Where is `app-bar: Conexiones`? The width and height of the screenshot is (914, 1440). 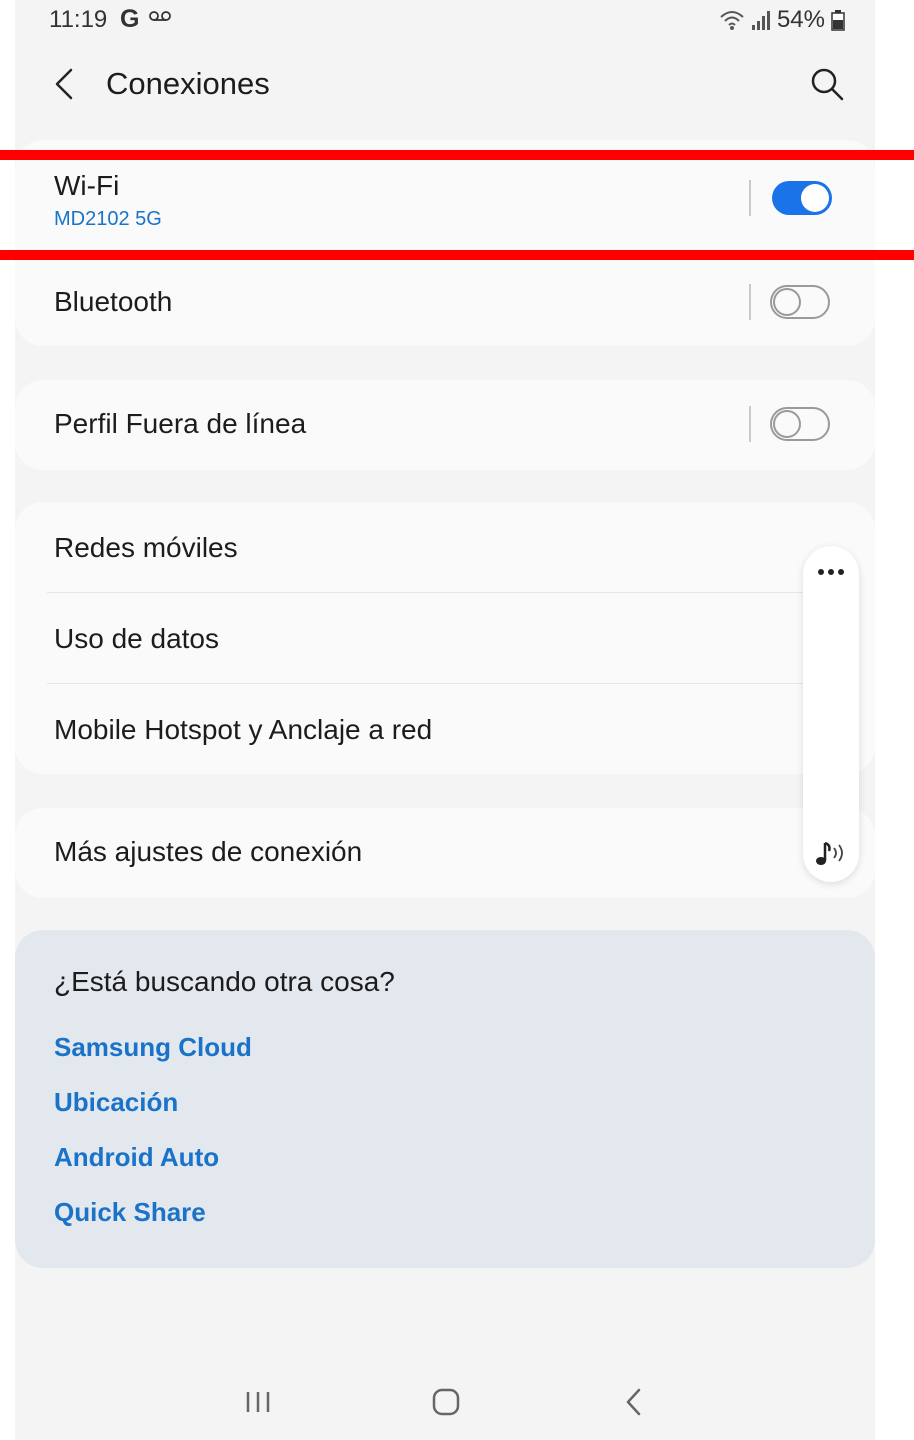 app-bar: Conexiones is located at coordinates (445, 84).